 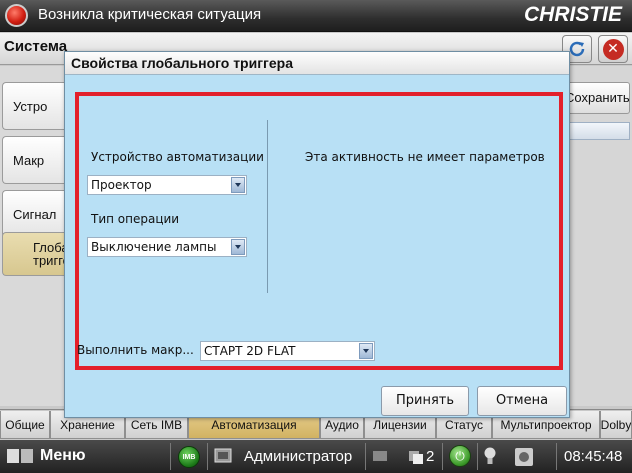 I want to click on power-icon: ⏻, so click(x=460, y=456).